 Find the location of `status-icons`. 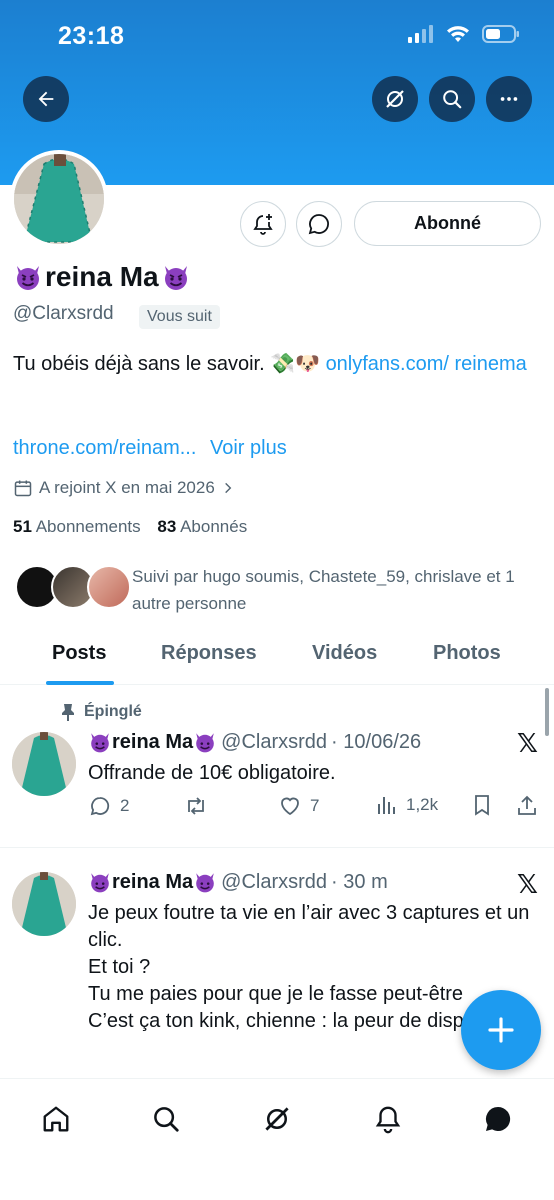

status-icons is located at coordinates (464, 34).